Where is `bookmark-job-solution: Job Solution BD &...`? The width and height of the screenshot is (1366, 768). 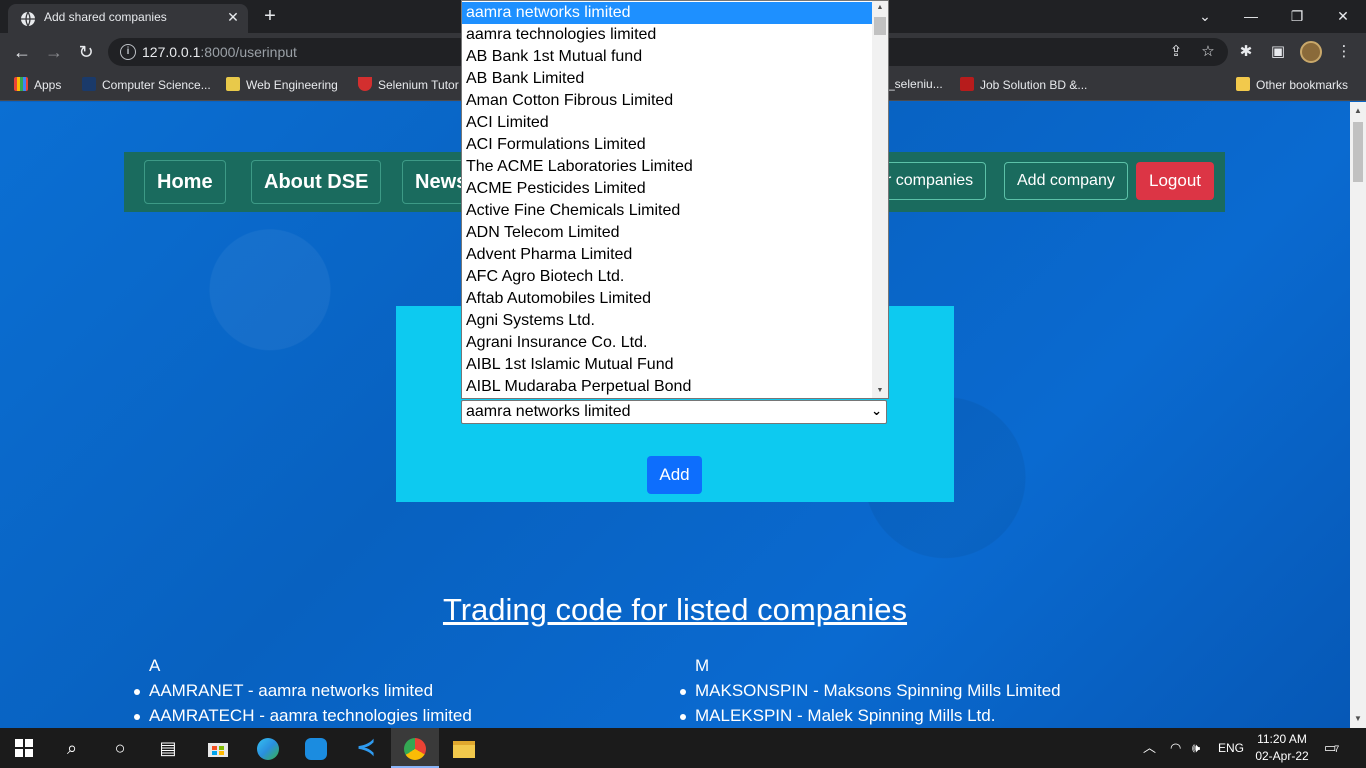 bookmark-job-solution: Job Solution BD &... is located at coordinates (1023, 84).